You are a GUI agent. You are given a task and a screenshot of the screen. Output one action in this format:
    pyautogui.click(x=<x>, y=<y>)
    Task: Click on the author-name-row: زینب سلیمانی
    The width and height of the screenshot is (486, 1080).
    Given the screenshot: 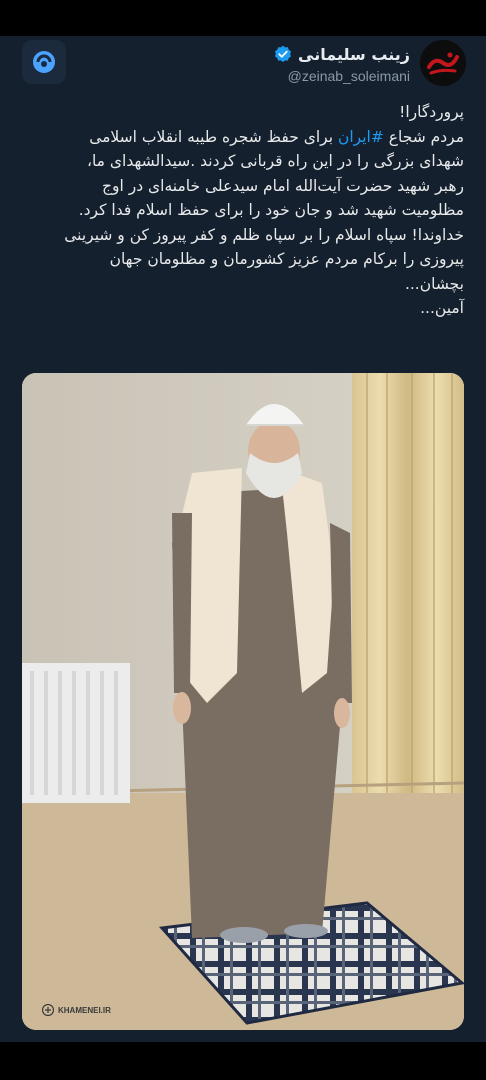 What is the action you would take?
    pyautogui.click(x=342, y=54)
    